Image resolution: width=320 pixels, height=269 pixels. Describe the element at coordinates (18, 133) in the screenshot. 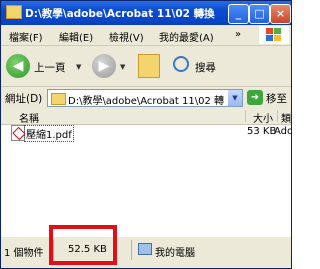

I see `pdf-file-icon` at that location.